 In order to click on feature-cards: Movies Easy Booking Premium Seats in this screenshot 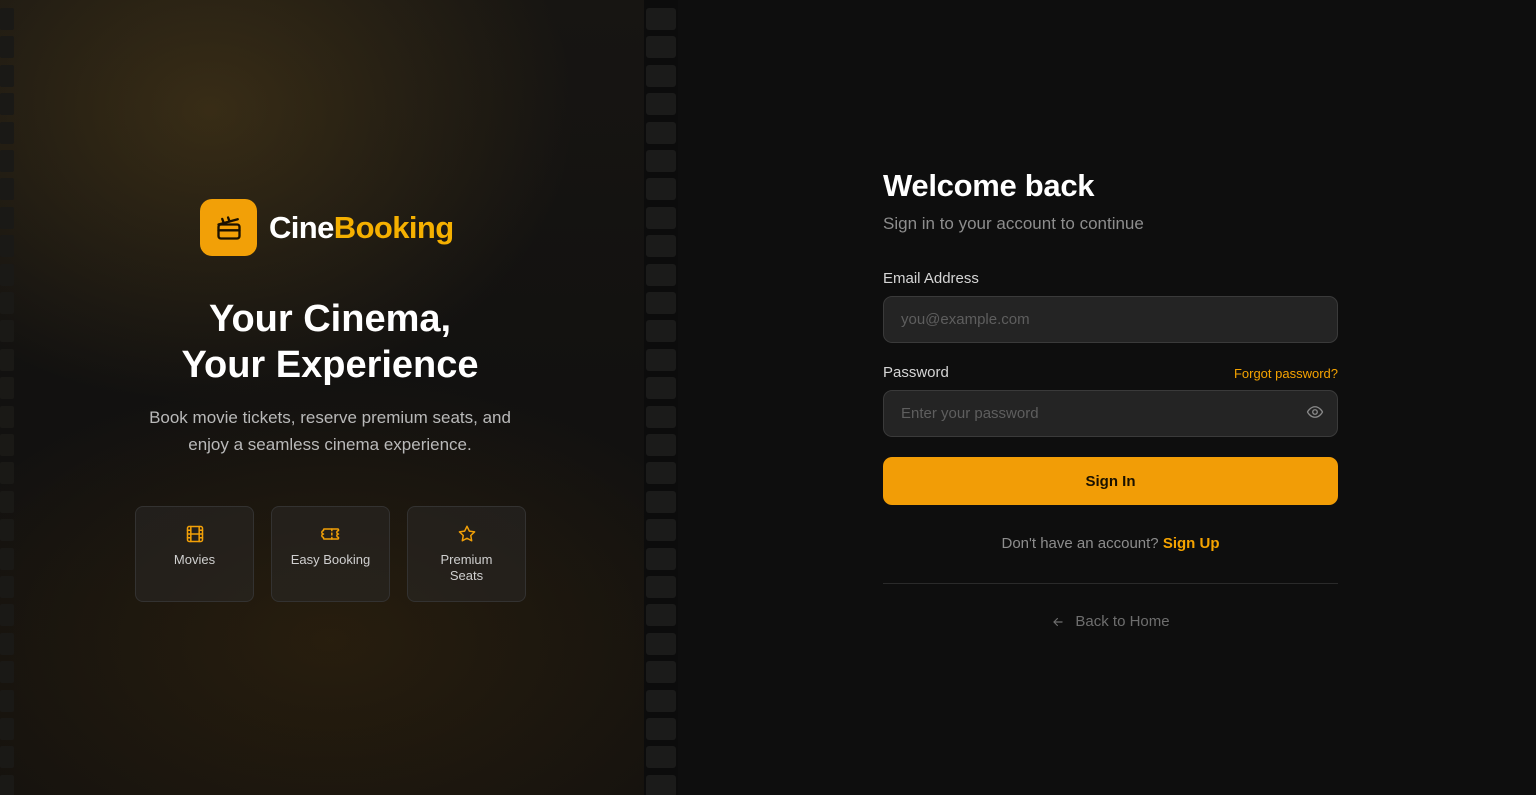, I will do `click(339, 554)`.